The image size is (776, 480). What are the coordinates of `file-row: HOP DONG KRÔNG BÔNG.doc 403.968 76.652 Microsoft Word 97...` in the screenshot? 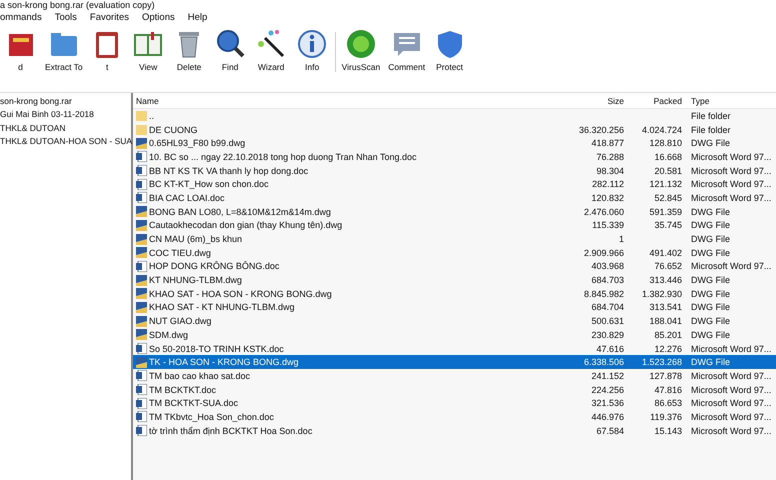 It's located at (454, 267).